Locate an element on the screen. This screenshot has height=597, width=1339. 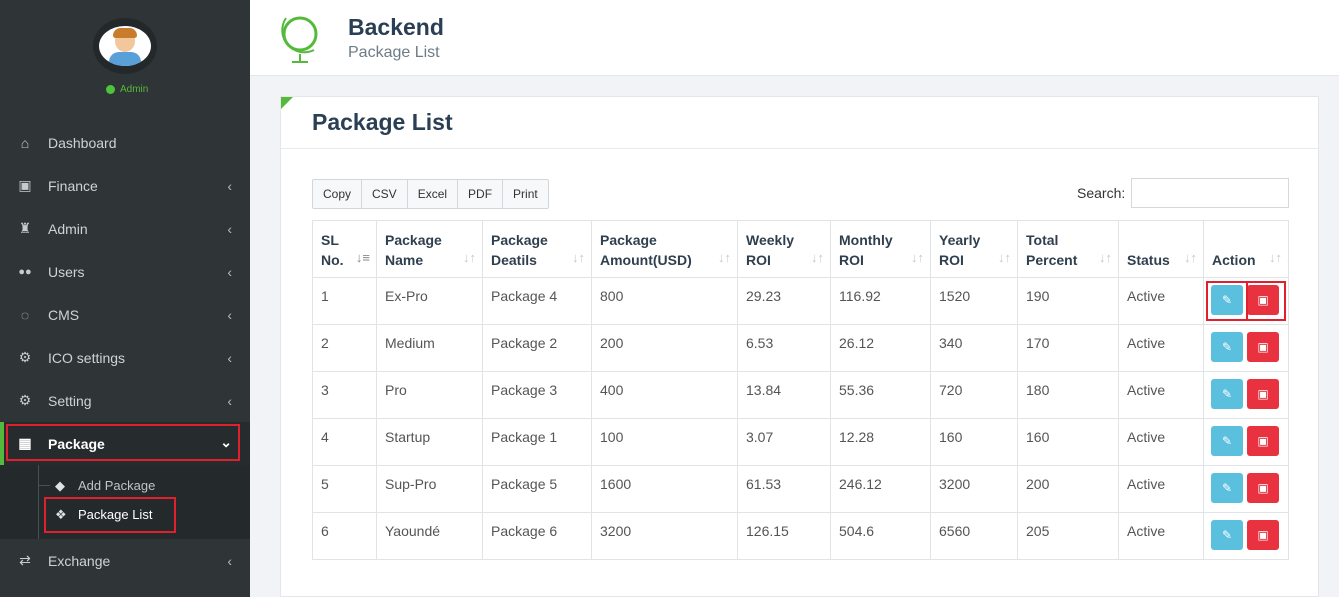
sidebar-item-setting: ⚙ Setting ‹ is located at coordinates (125, 400).